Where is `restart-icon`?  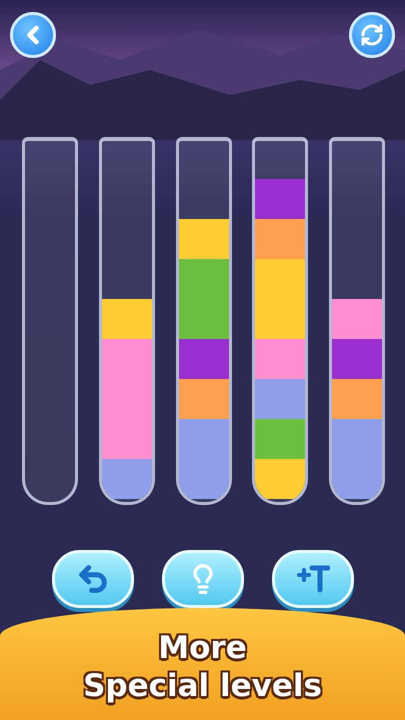
restart-icon is located at coordinates (372, 35).